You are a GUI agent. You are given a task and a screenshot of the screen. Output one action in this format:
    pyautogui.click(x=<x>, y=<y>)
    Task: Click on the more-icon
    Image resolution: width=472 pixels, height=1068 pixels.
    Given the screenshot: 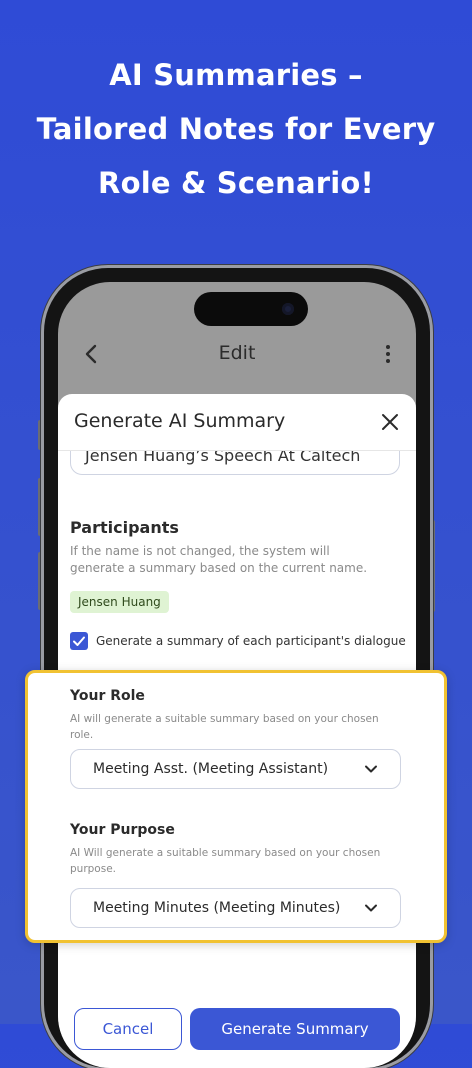 What is the action you would take?
    pyautogui.click(x=388, y=354)
    